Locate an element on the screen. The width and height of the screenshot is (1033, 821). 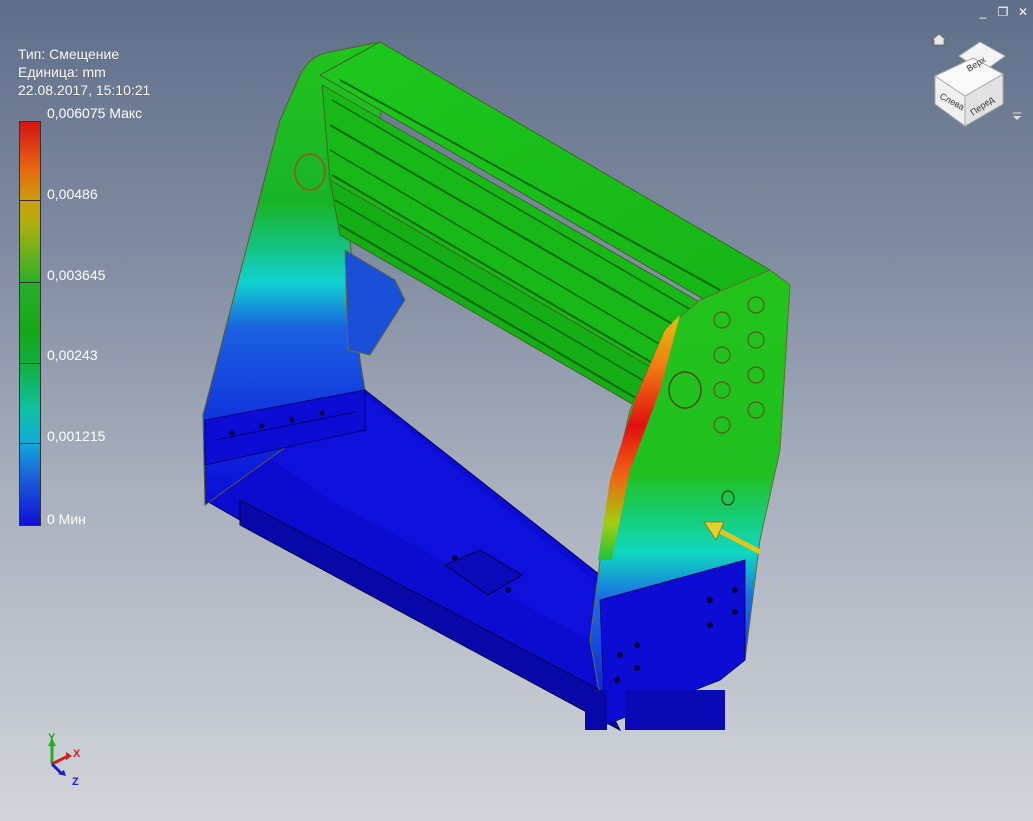
y-axis-label: Y is located at coordinates (52, 738).